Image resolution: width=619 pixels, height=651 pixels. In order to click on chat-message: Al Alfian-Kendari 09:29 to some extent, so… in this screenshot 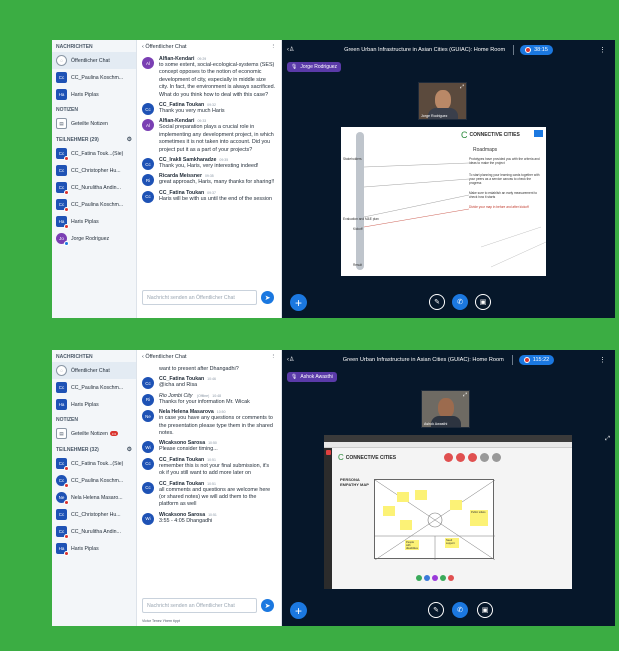, I will do `click(209, 77)`.